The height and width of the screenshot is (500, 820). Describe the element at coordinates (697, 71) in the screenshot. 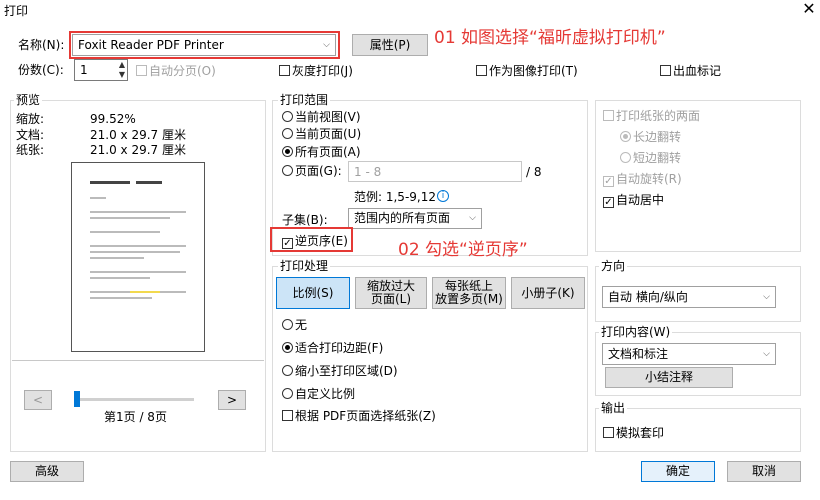

I see `bleed-marks-label: 出血标记` at that location.